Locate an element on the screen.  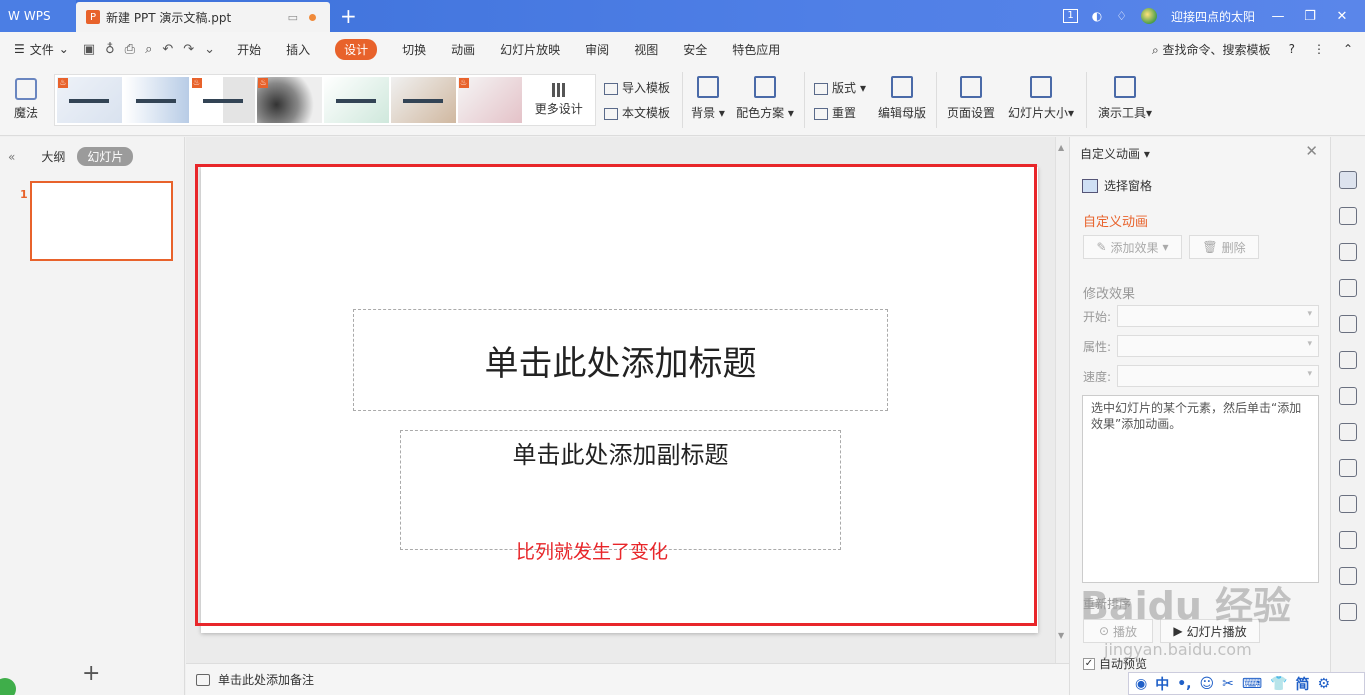
color-scheme-button: 配色方案 ▾ is located at coordinates (765, 98).